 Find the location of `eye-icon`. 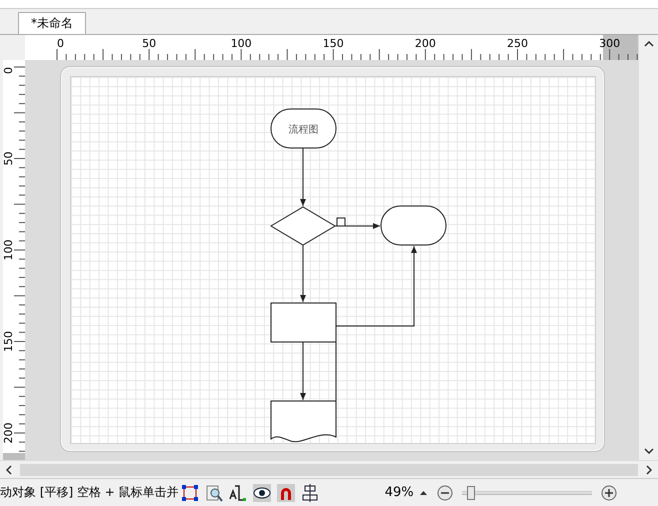

eye-icon is located at coordinates (261, 493).